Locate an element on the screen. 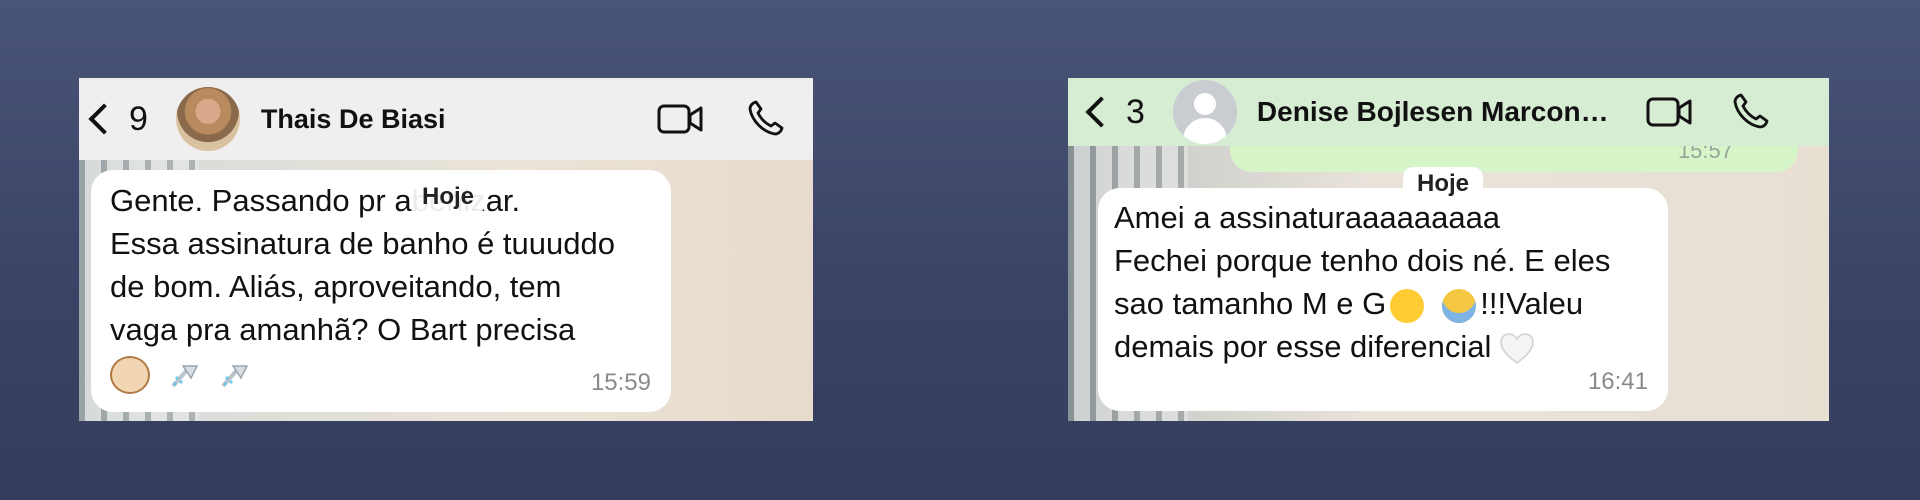  message-line: sao tamanho M e G !!!Valeu is located at coordinates (1362, 303).